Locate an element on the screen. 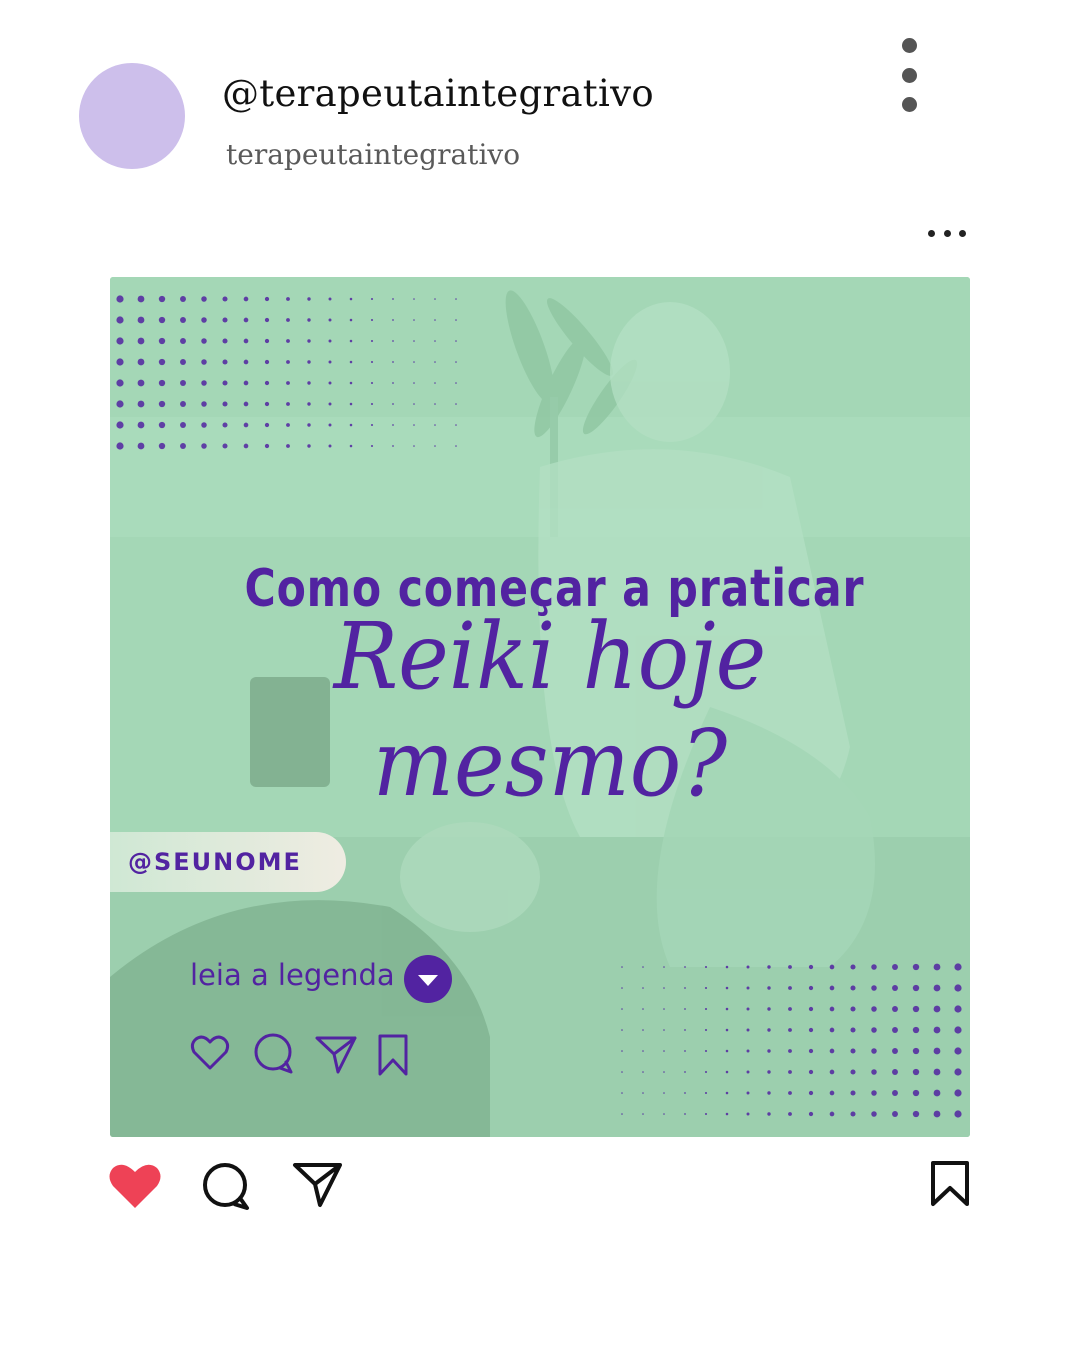 The image size is (1080, 1350). inner-send-icon is located at coordinates (336, 1055).